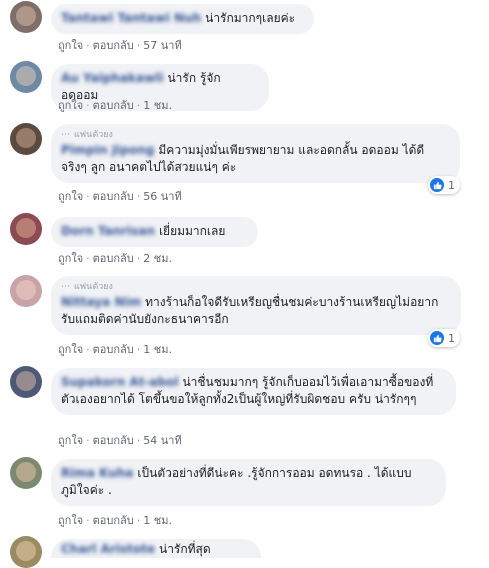 This screenshot has width=489, height=568. I want to click on commenter-name: Dorn Tanrisan, so click(108, 231).